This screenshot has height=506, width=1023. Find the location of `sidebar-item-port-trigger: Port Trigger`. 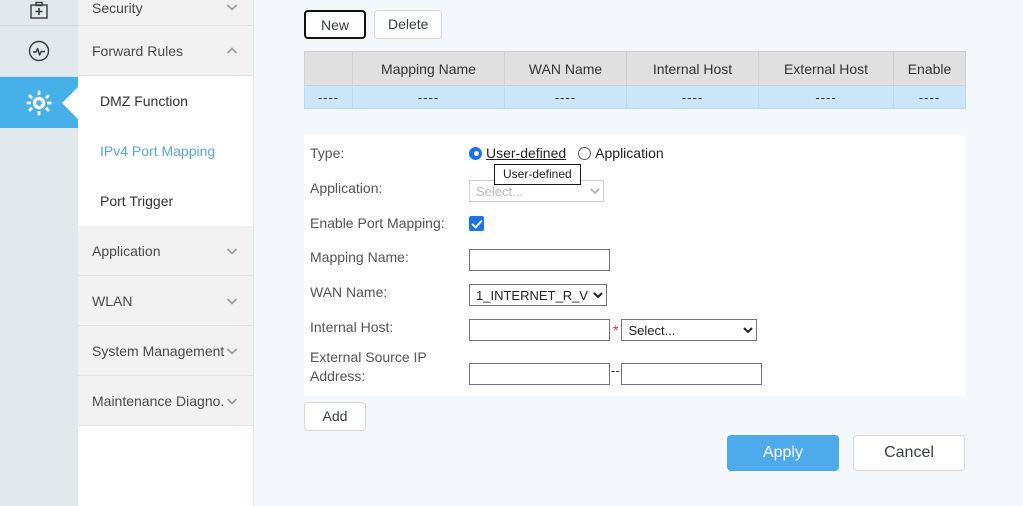

sidebar-item-port-trigger: Port Trigger is located at coordinates (165, 201).